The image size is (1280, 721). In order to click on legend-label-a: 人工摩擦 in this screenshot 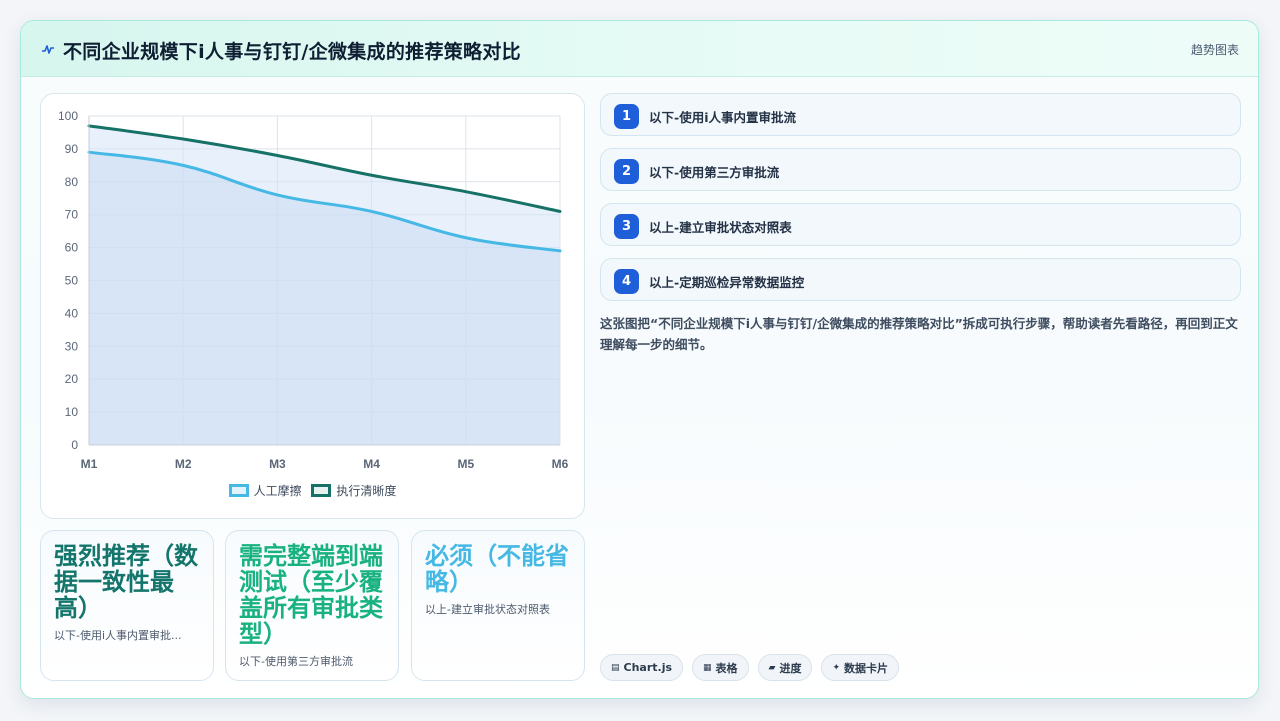, I will do `click(277, 491)`.